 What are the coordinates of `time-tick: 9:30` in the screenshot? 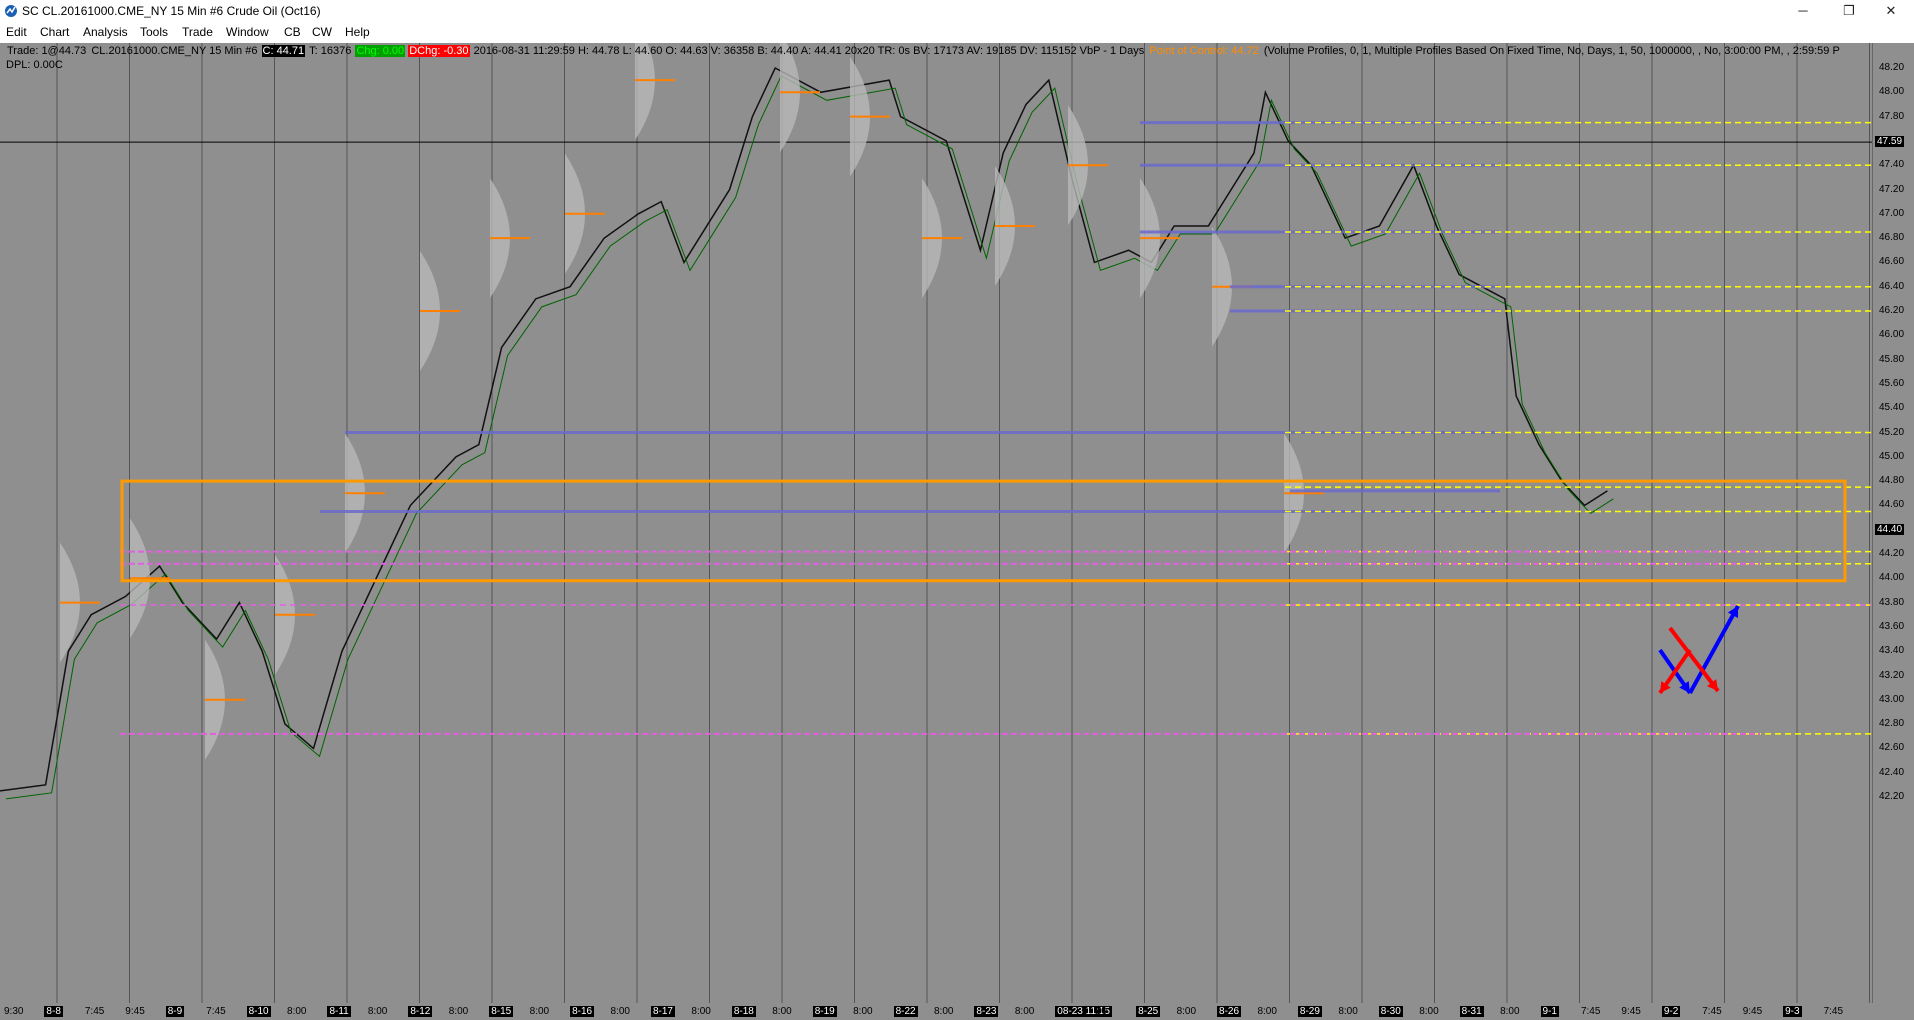 It's located at (14, 1011).